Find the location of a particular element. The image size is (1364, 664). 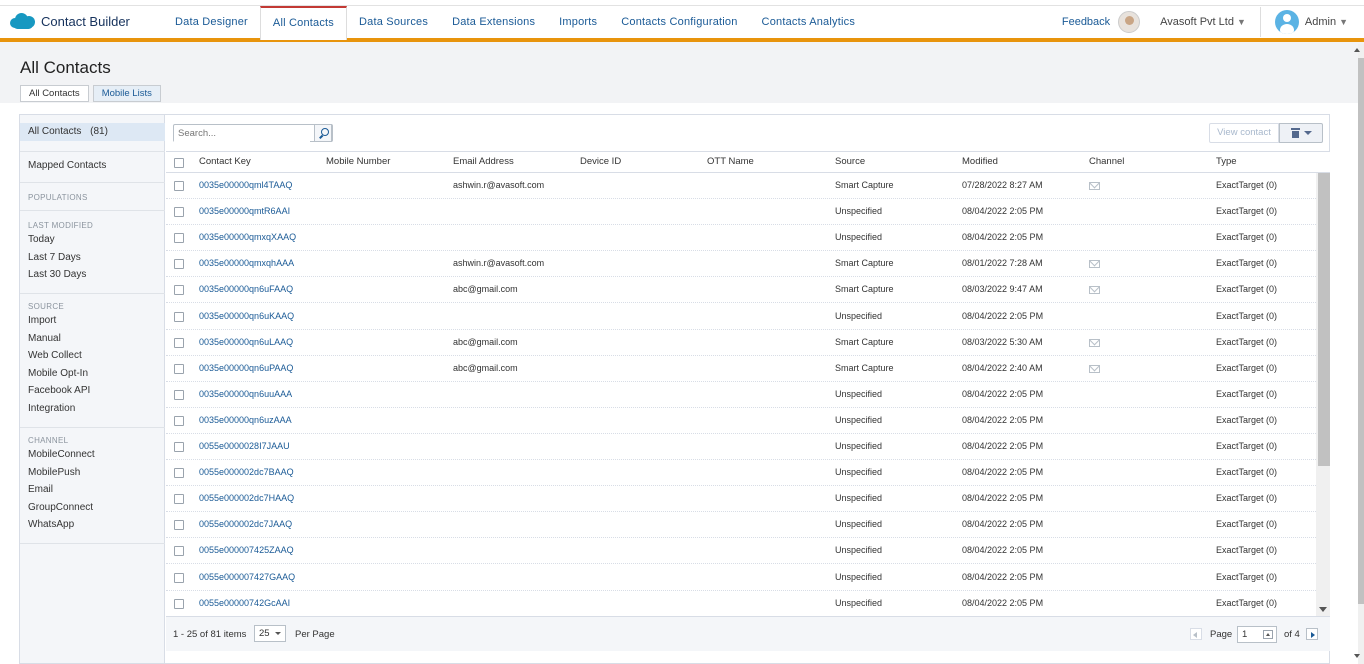

tab-data-extensions: Data Extensions is located at coordinates (493, 22).